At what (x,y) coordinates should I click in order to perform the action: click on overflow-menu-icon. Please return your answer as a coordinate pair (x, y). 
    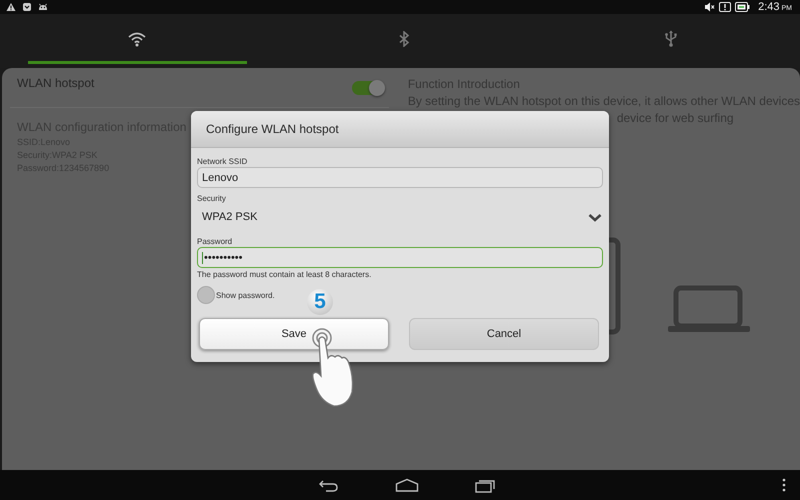
    Looking at the image, I should click on (784, 485).